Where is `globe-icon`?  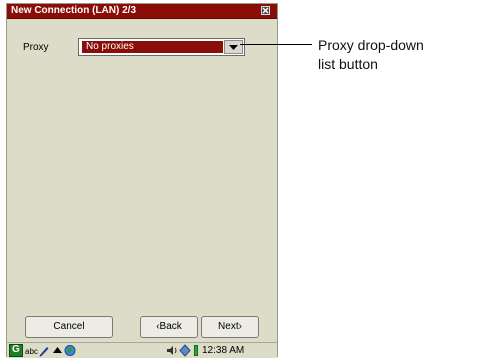
globe-icon is located at coordinates (70, 350).